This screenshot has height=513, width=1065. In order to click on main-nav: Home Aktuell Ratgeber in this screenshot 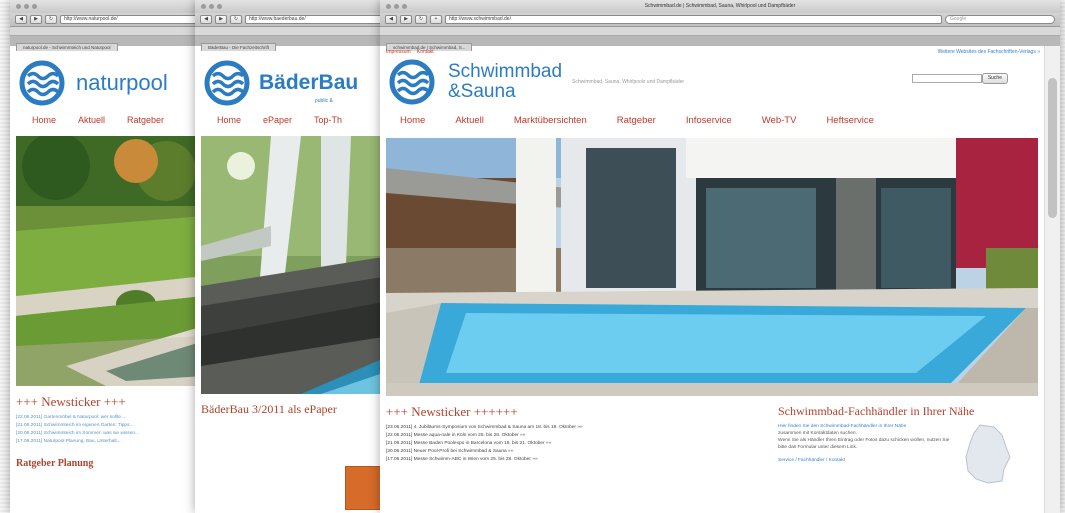, I will do `click(110, 120)`.